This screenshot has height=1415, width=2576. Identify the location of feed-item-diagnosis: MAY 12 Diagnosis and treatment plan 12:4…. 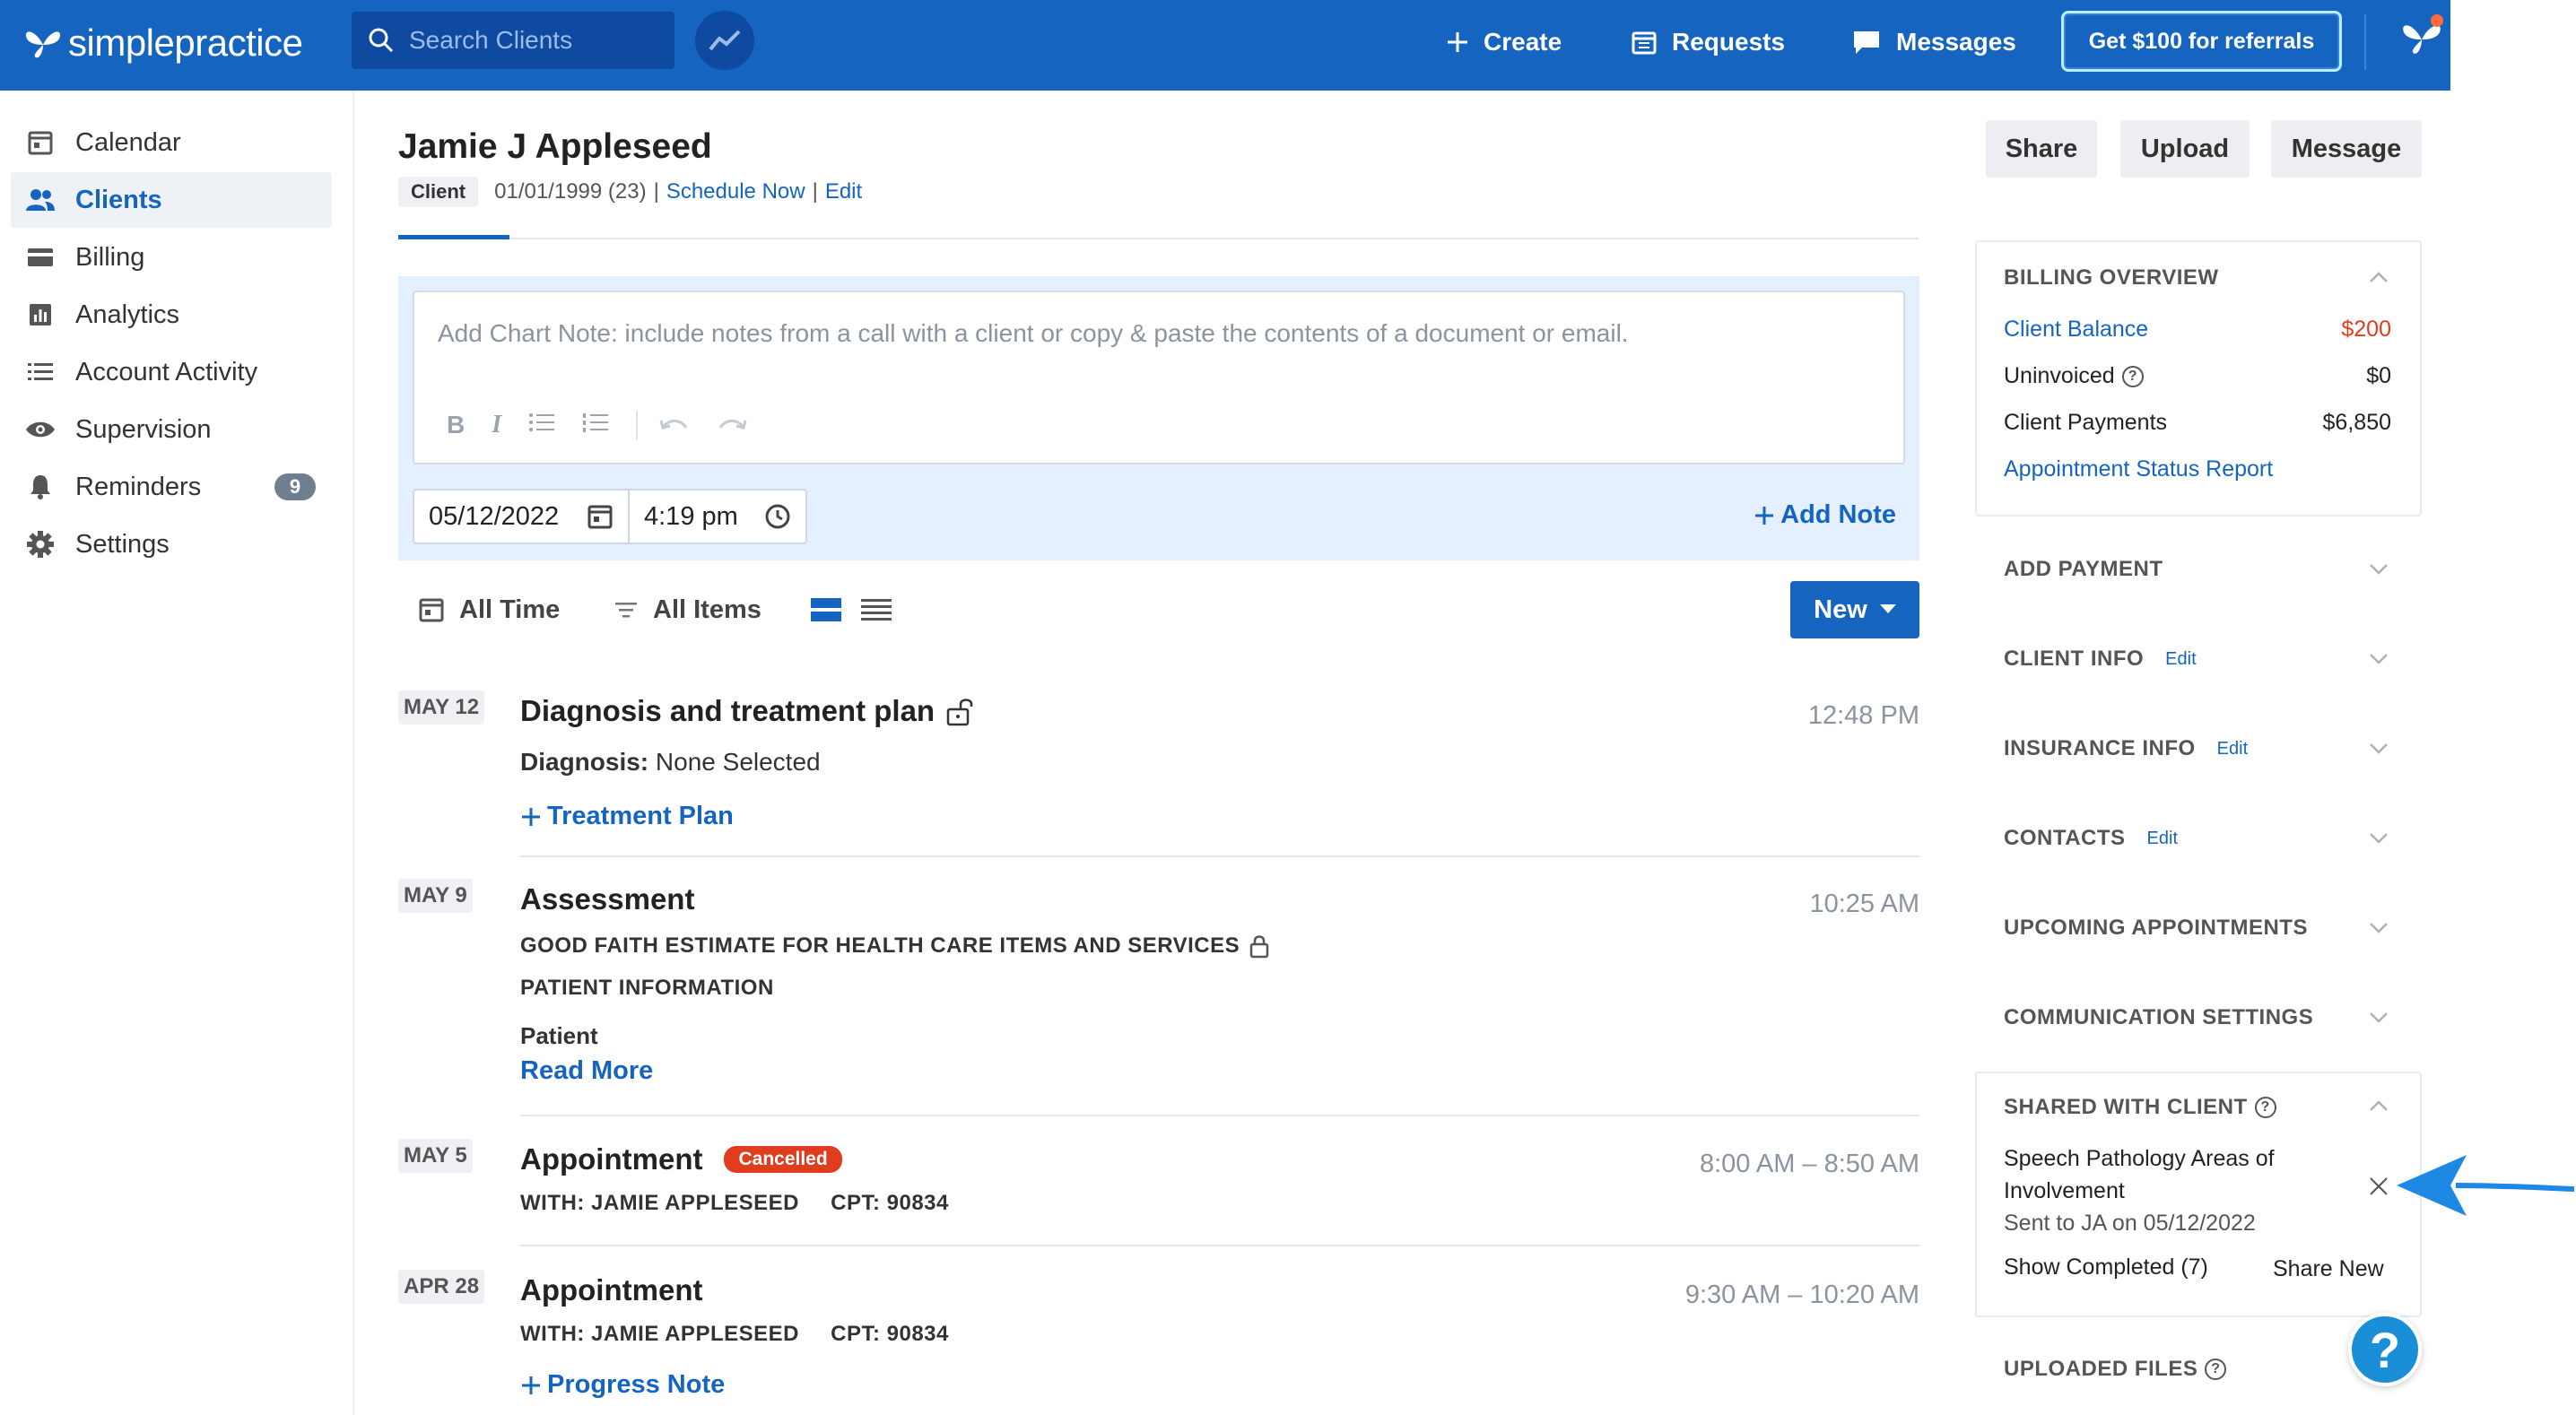
(1158, 775).